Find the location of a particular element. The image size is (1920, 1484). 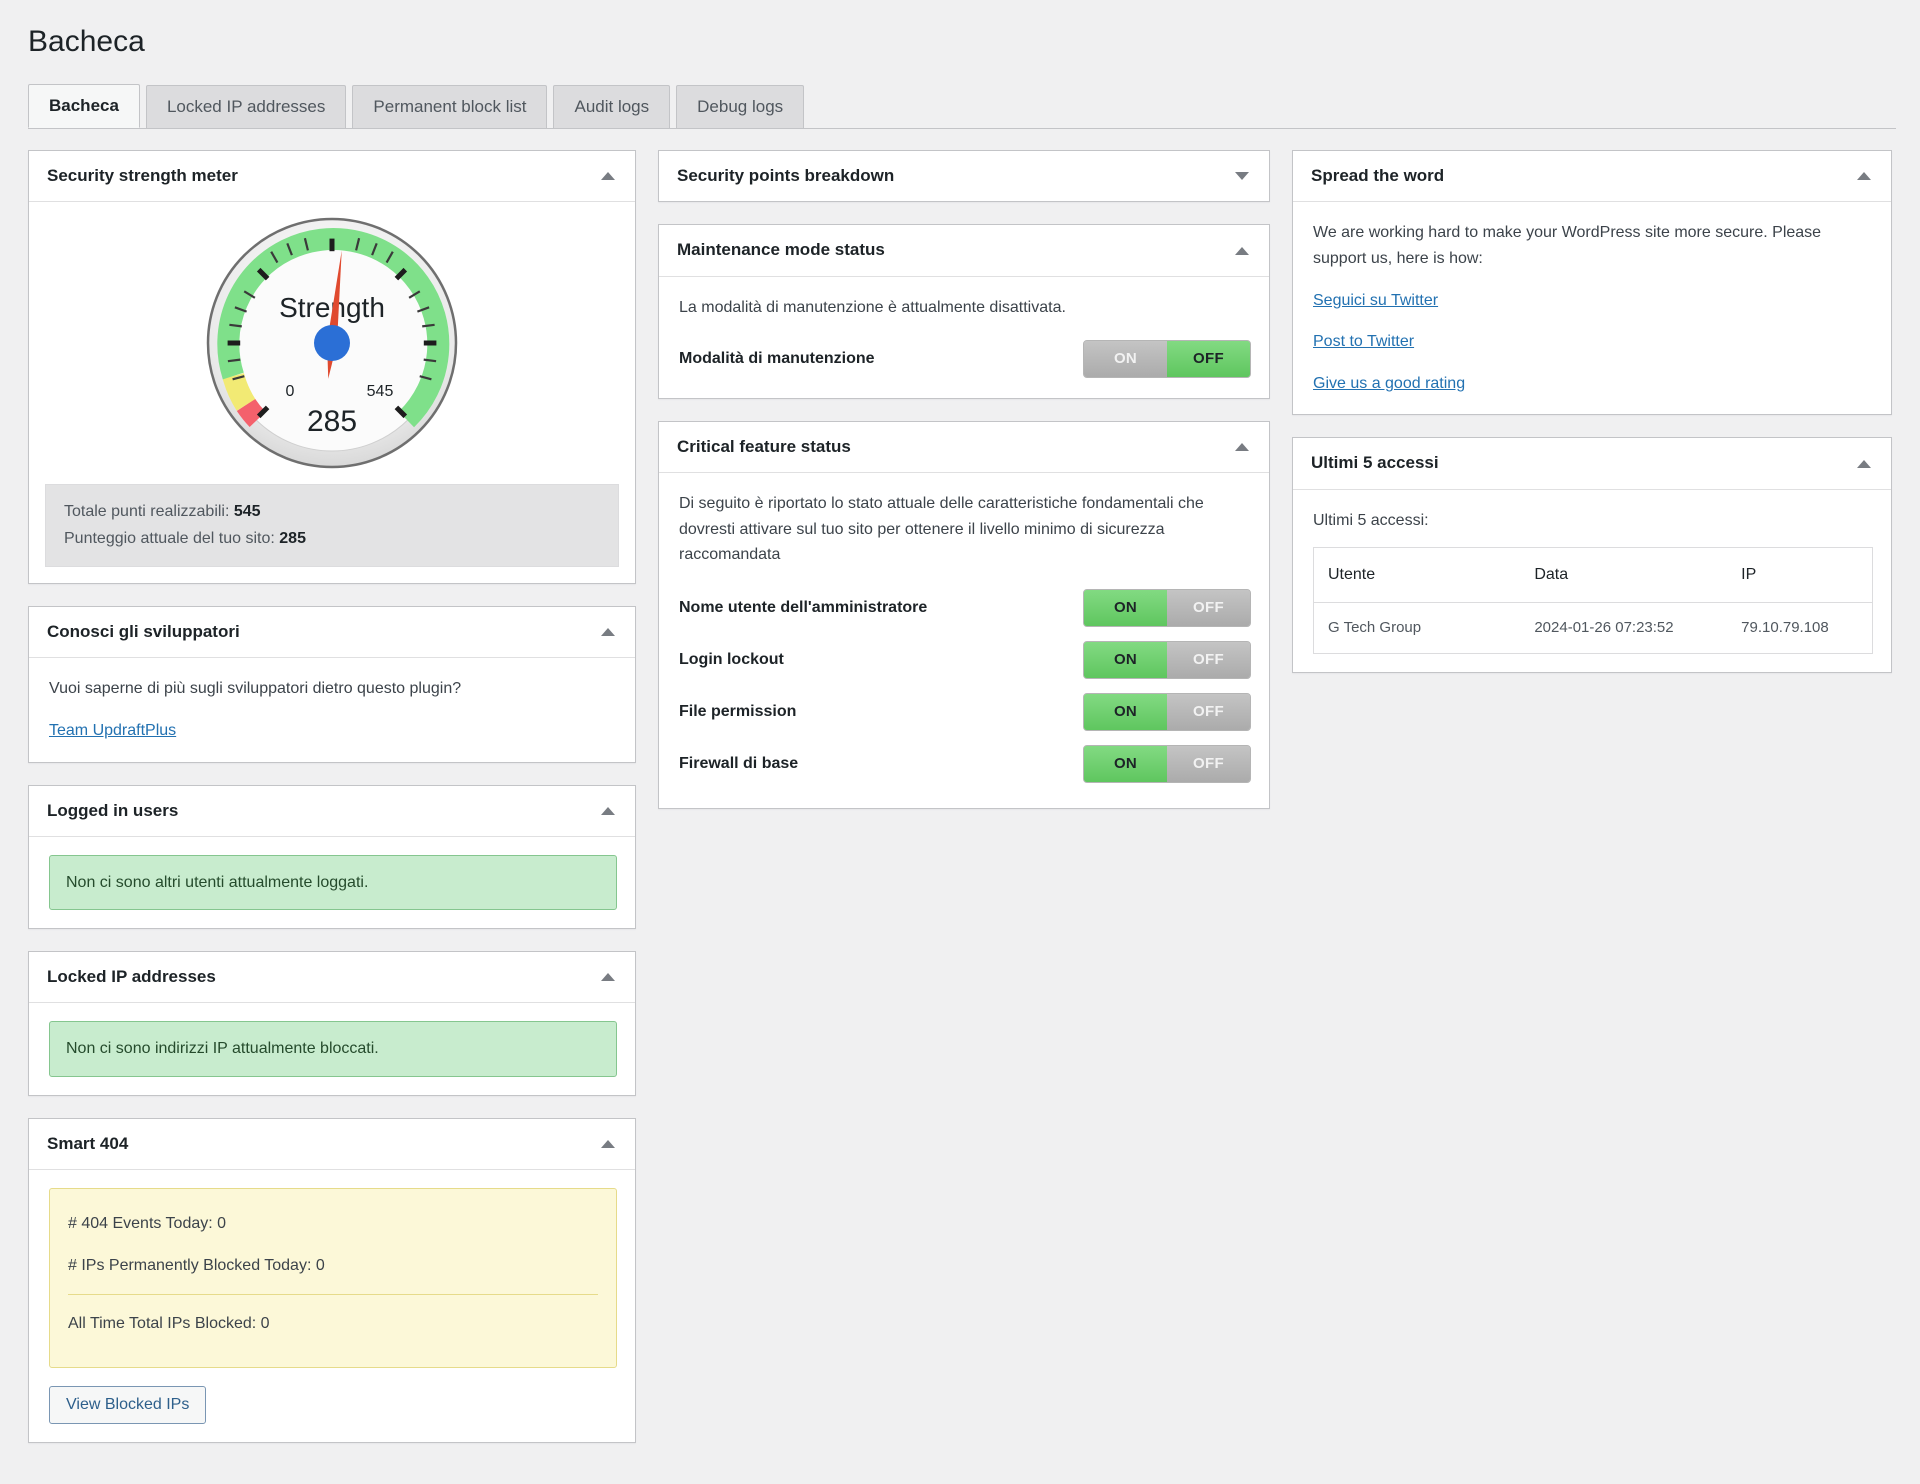

panel-header-developers: Conosci gli sviluppatori is located at coordinates (332, 633).